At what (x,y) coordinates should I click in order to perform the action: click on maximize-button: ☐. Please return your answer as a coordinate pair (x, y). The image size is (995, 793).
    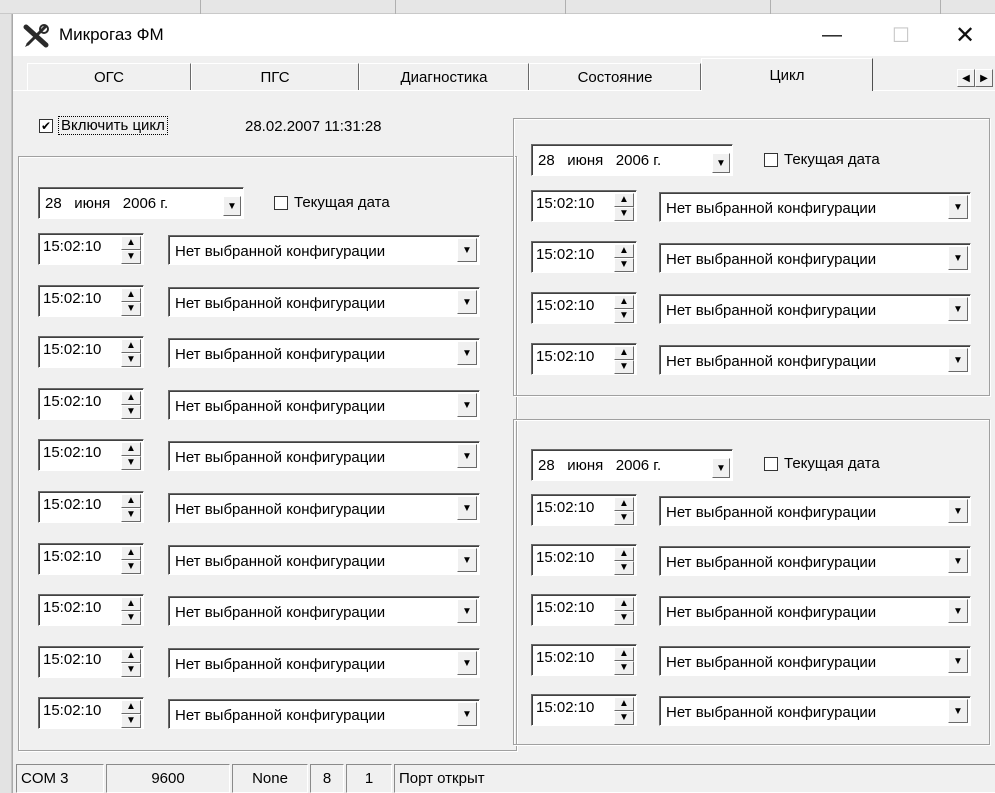
    Looking at the image, I should click on (901, 35).